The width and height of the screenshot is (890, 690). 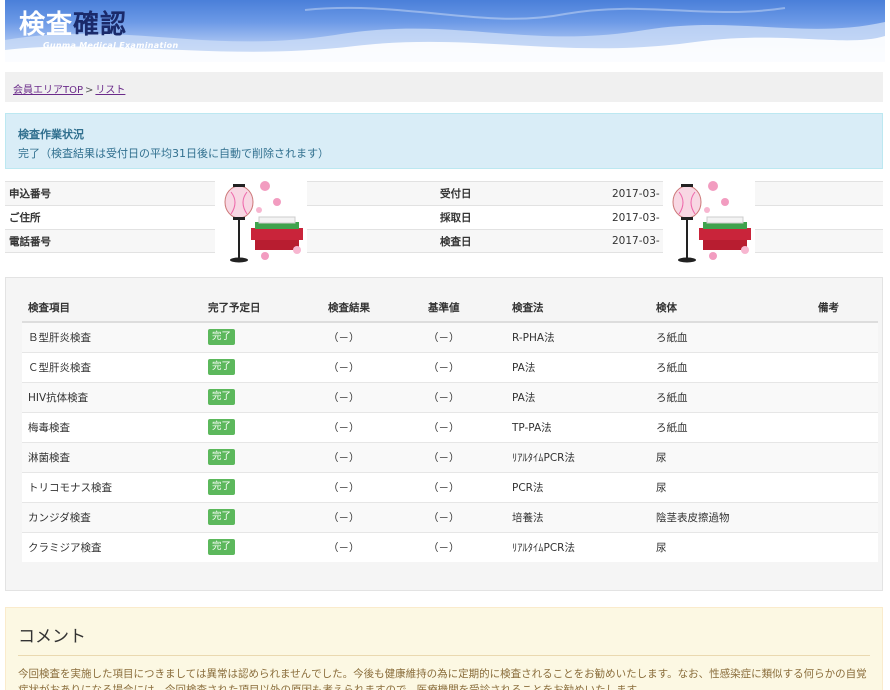 I want to click on comment-title: コメント, so click(x=444, y=639).